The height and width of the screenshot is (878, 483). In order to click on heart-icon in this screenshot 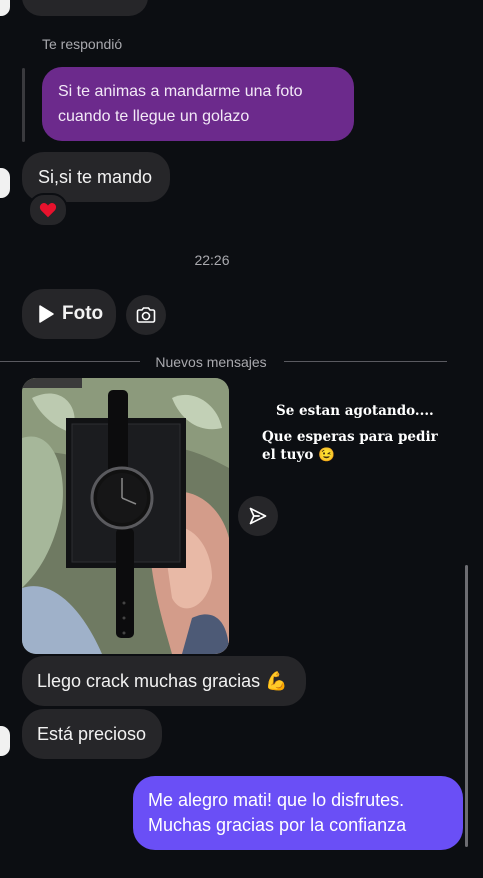, I will do `click(48, 210)`.